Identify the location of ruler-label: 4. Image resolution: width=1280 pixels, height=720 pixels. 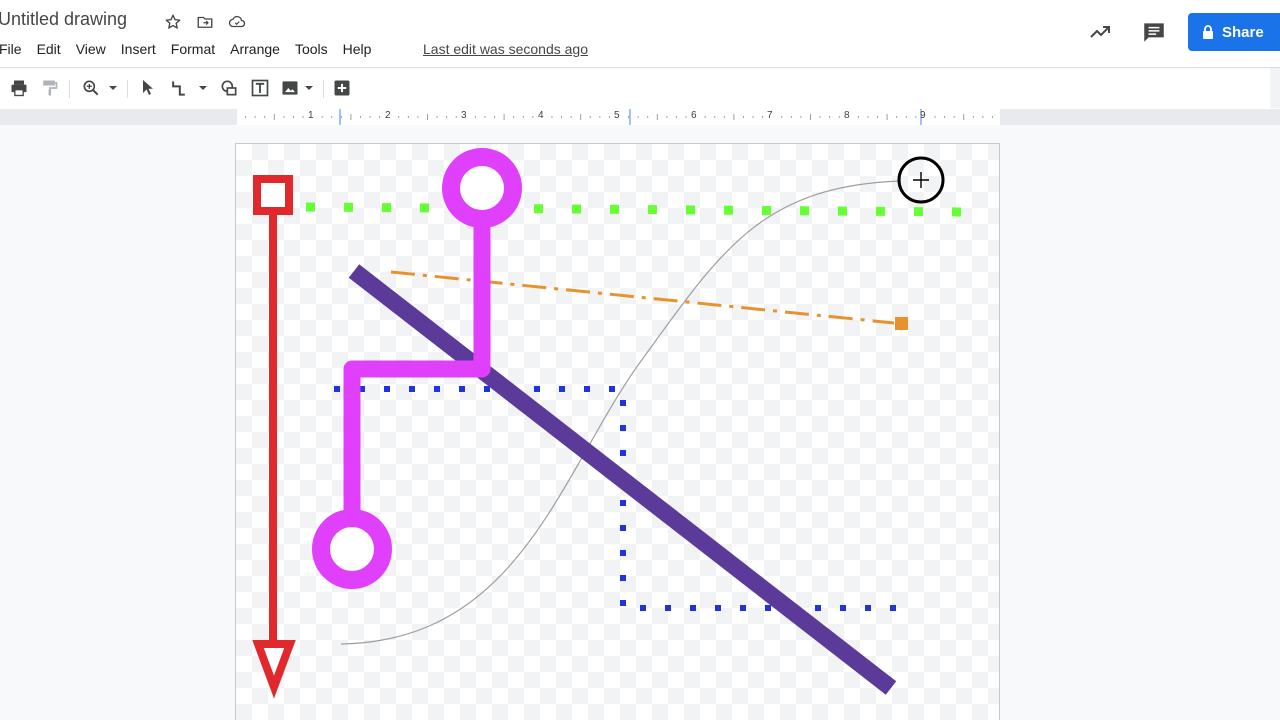
(541, 115).